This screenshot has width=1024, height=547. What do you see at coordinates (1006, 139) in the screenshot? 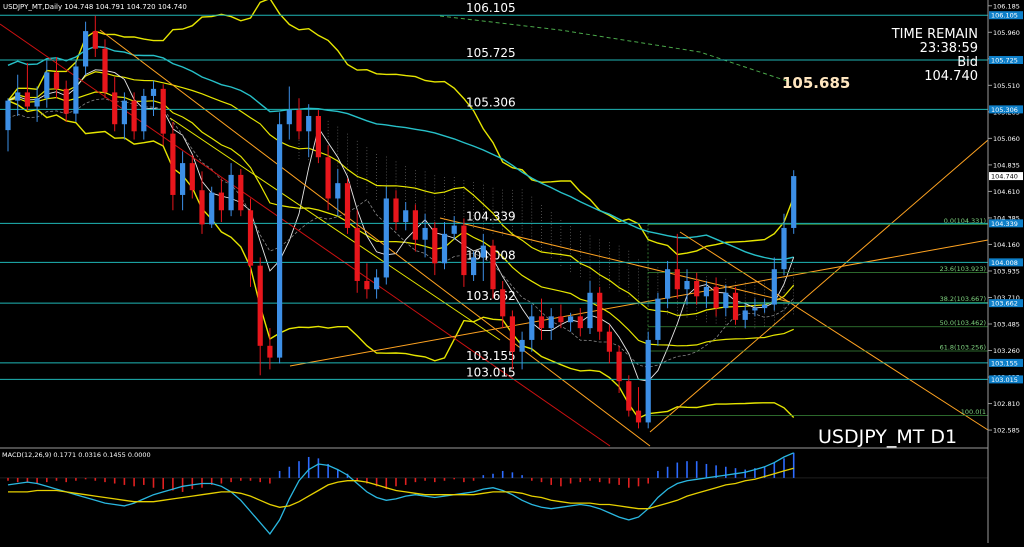
I see `price-tick-label: 105.060` at bounding box center [1006, 139].